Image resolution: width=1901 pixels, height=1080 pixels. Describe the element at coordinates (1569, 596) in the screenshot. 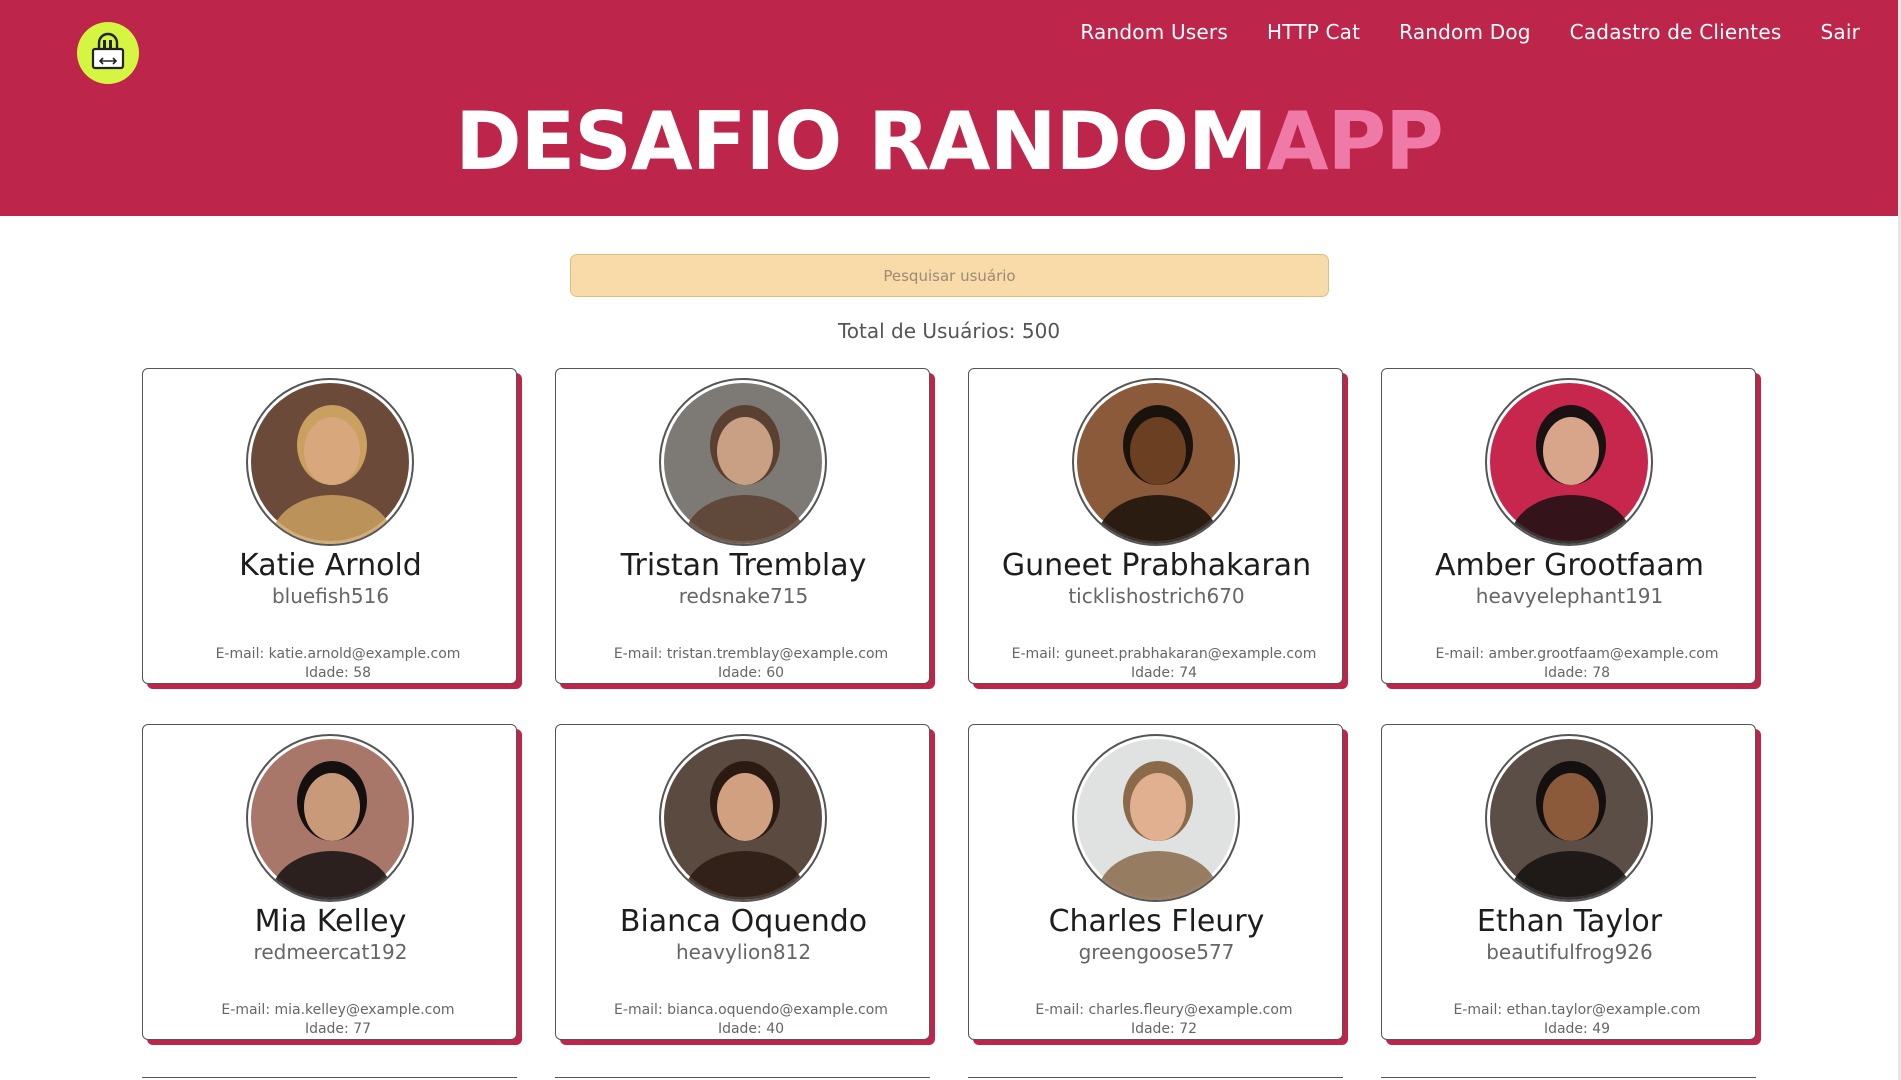

I see `user-username: heavyelephant191` at that location.